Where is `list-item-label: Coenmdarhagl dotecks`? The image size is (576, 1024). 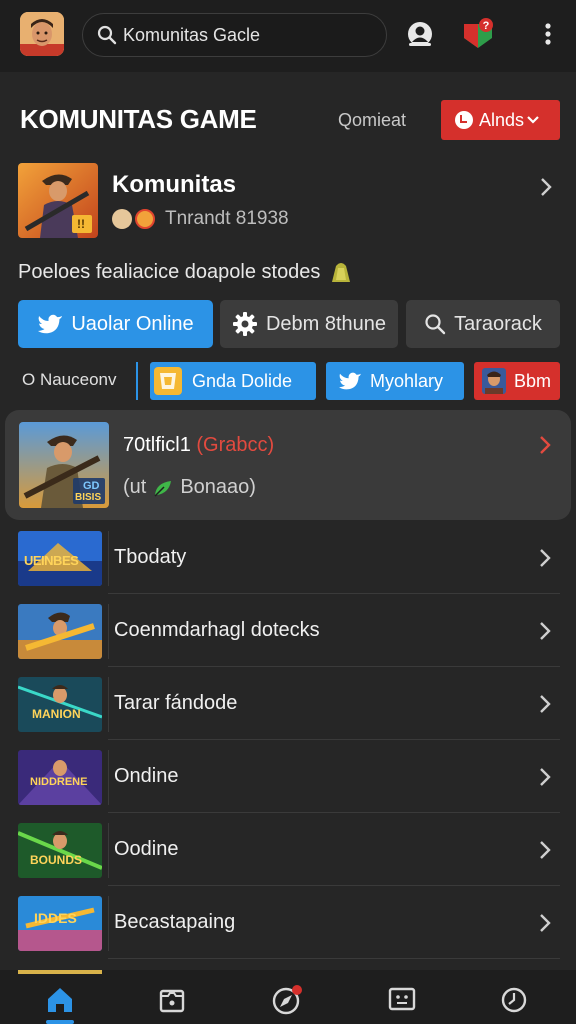 list-item-label: Coenmdarhagl dotecks is located at coordinates (217, 630).